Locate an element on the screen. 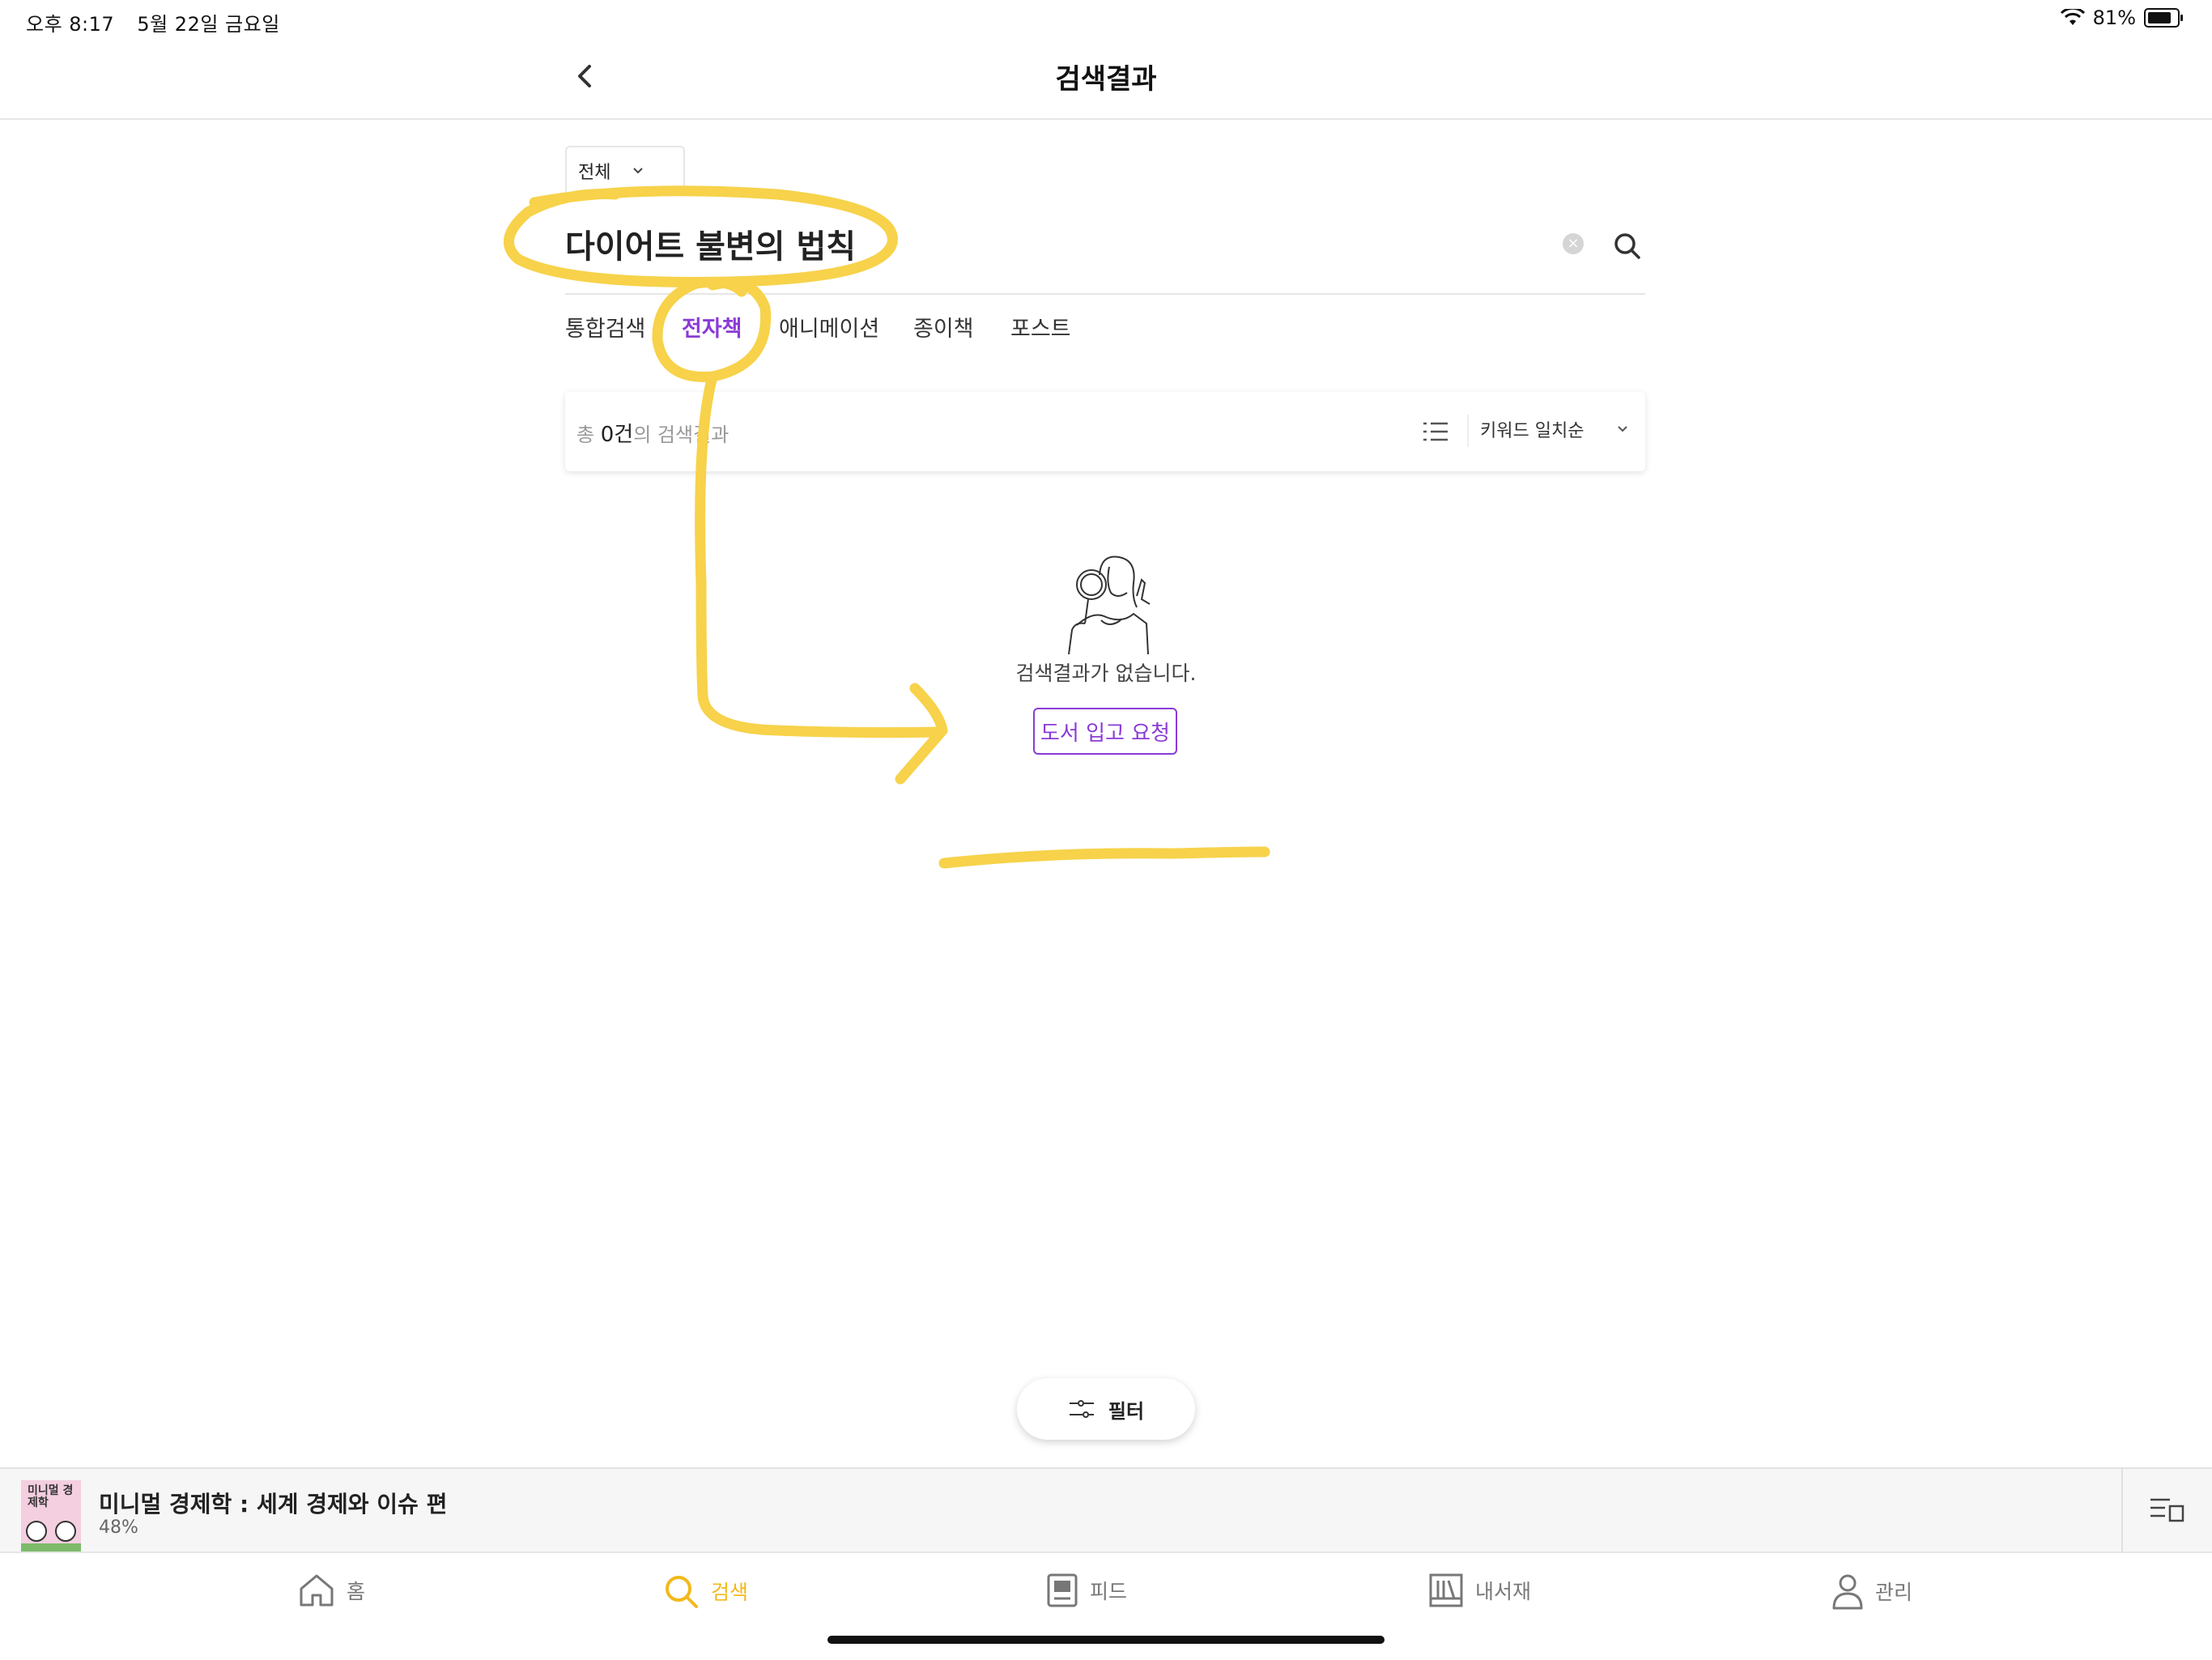 This screenshot has width=2212, height=1660. person-icon is located at coordinates (1847, 1592).